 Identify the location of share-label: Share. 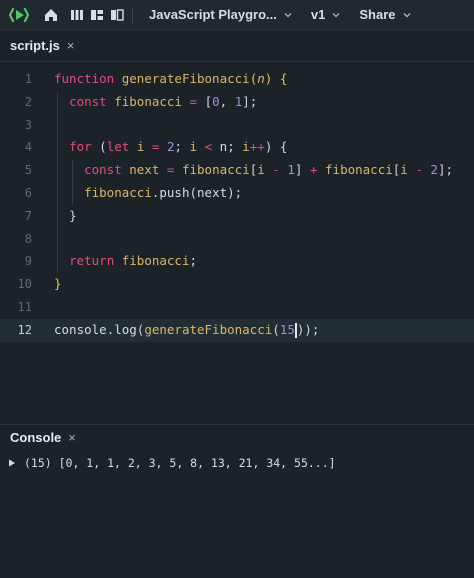
(377, 14).